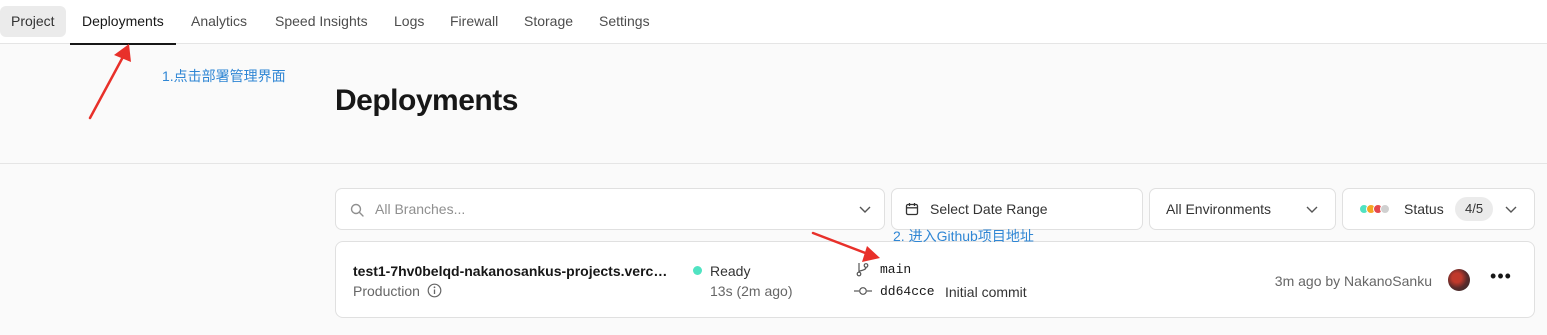 The height and width of the screenshot is (335, 1547). I want to click on search-icon, so click(357, 210).